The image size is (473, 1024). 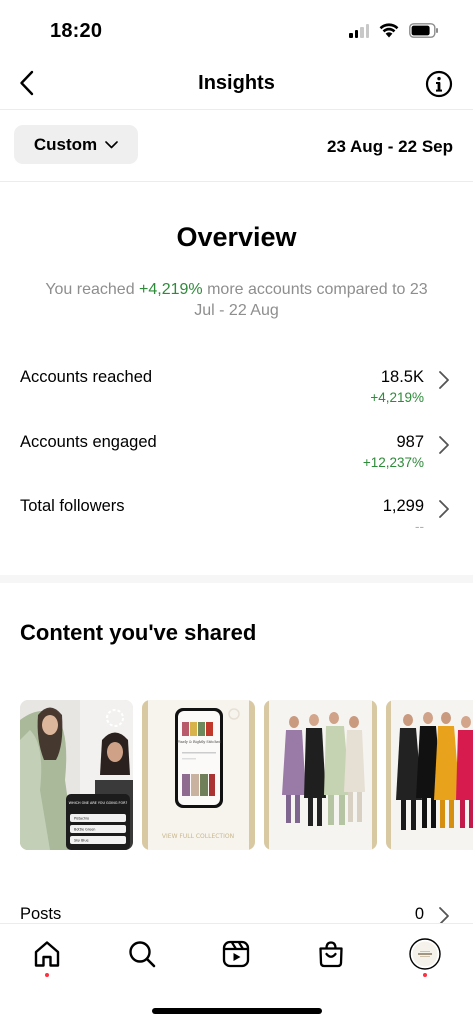 I want to click on status-bar: 18:20, so click(x=236, y=30).